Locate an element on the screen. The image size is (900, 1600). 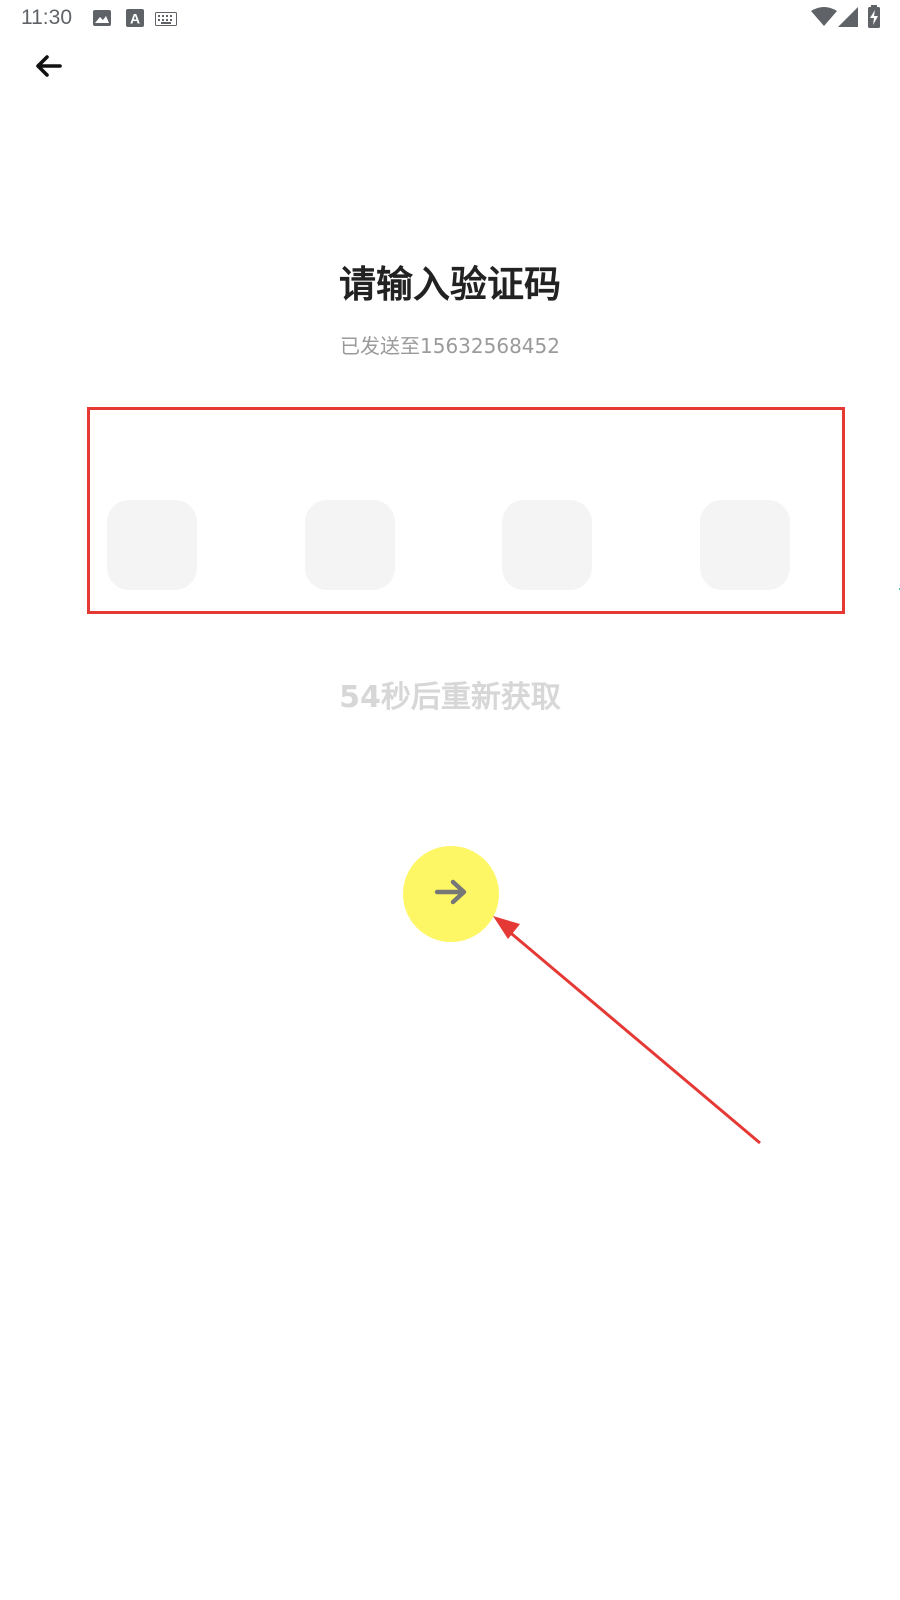
status-bar: 11:30 A is located at coordinates (450, 18).